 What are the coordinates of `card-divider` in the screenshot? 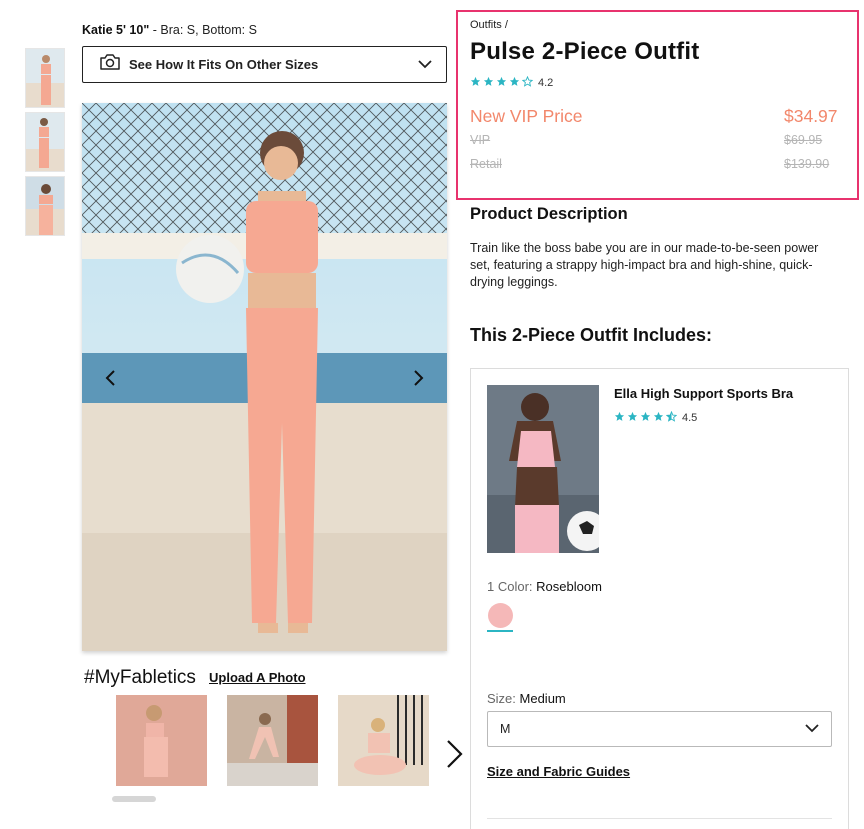 It's located at (659, 818).